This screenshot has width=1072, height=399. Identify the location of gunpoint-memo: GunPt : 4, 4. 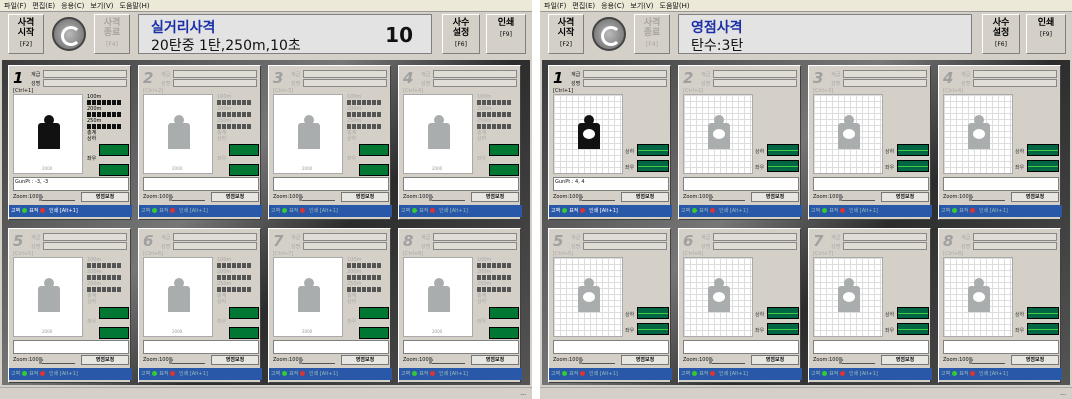
(611, 184).